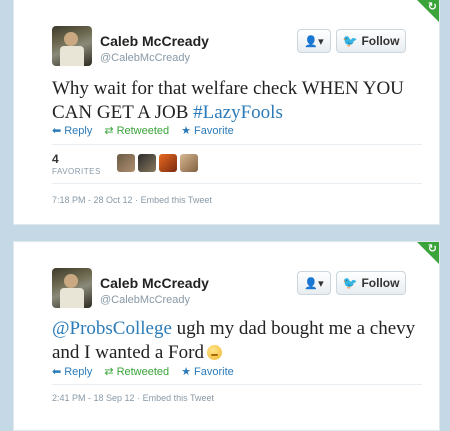 The width and height of the screenshot is (450, 431). I want to click on mention-link: @ProbsCollege, so click(112, 328).